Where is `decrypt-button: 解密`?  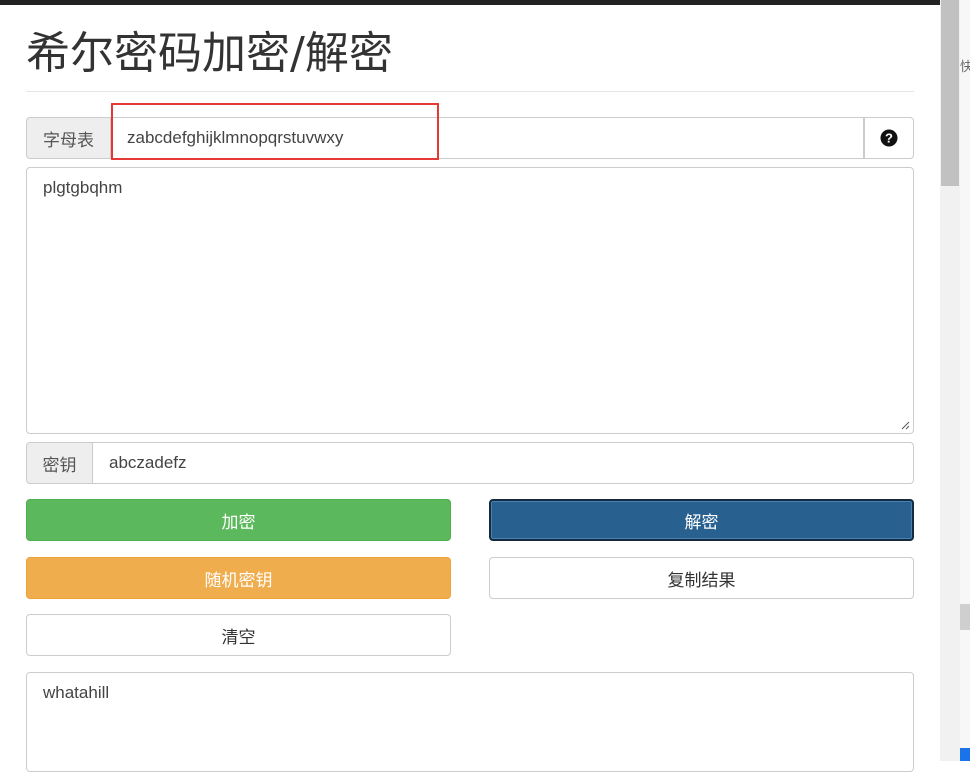 decrypt-button: 解密 is located at coordinates (701, 520).